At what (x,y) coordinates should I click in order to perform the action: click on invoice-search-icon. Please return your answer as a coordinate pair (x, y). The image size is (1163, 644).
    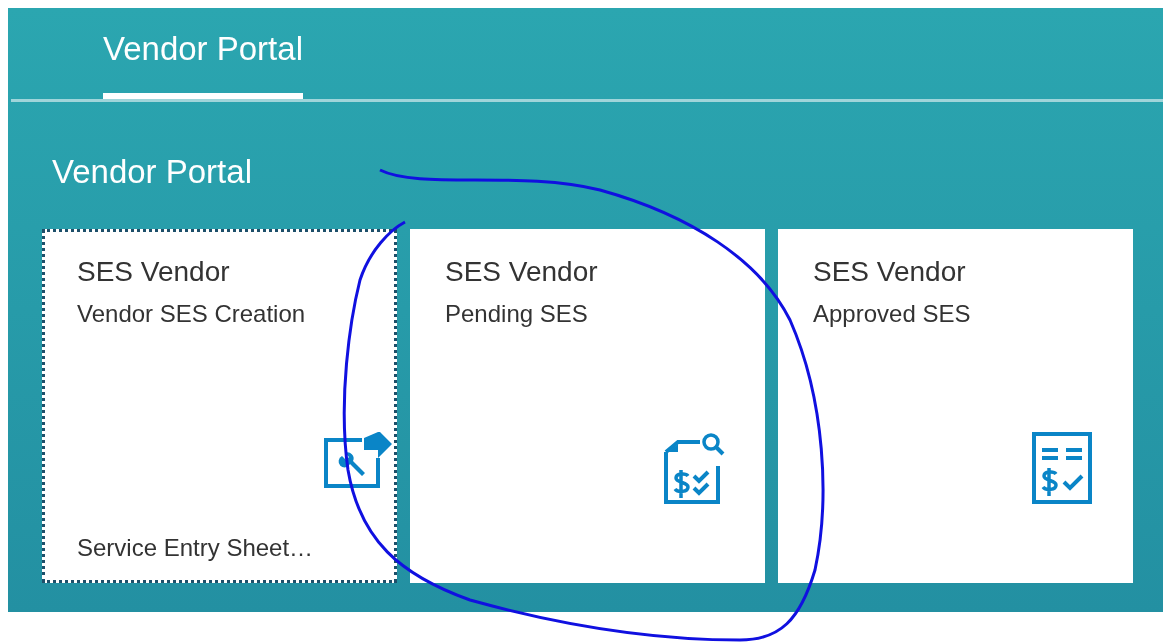
    Looking at the image, I should click on (695, 468).